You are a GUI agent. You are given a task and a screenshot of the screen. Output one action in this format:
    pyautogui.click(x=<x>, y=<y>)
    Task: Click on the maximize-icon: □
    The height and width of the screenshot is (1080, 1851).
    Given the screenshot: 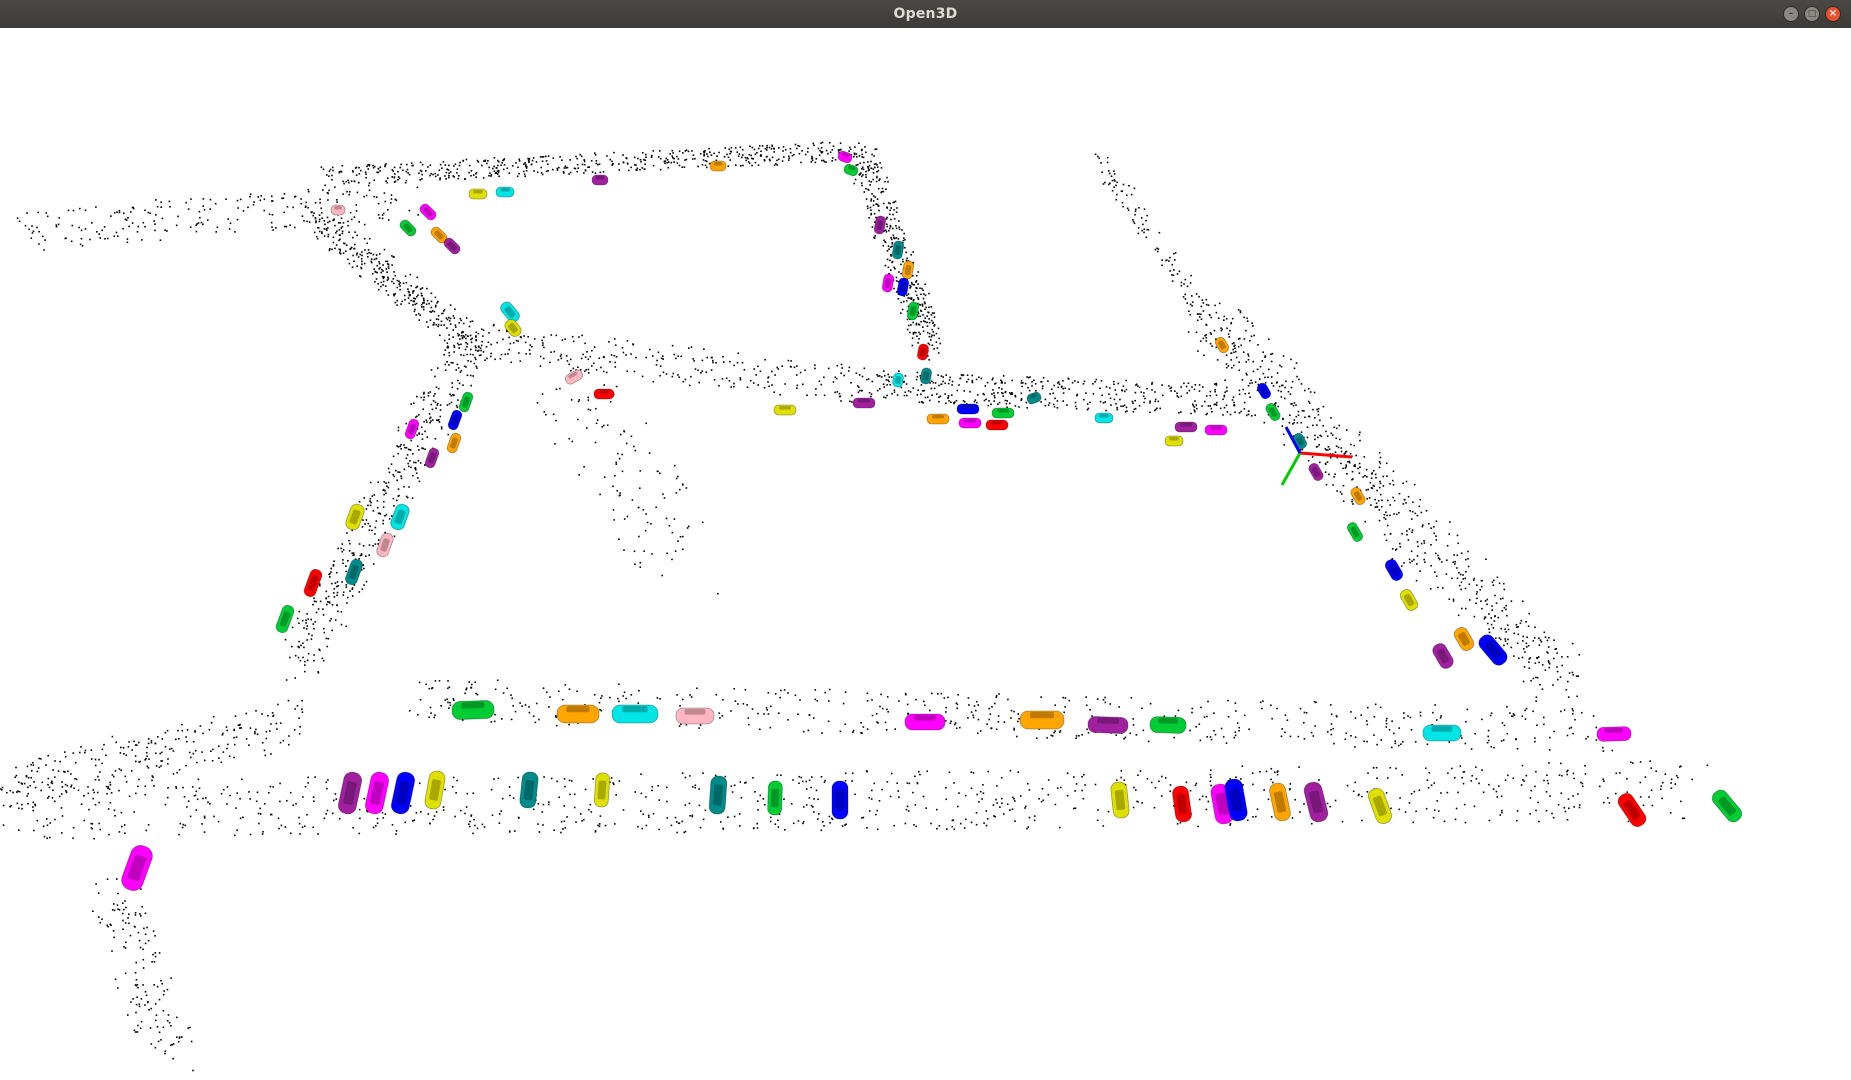 What is the action you would take?
    pyautogui.click(x=1812, y=13)
    